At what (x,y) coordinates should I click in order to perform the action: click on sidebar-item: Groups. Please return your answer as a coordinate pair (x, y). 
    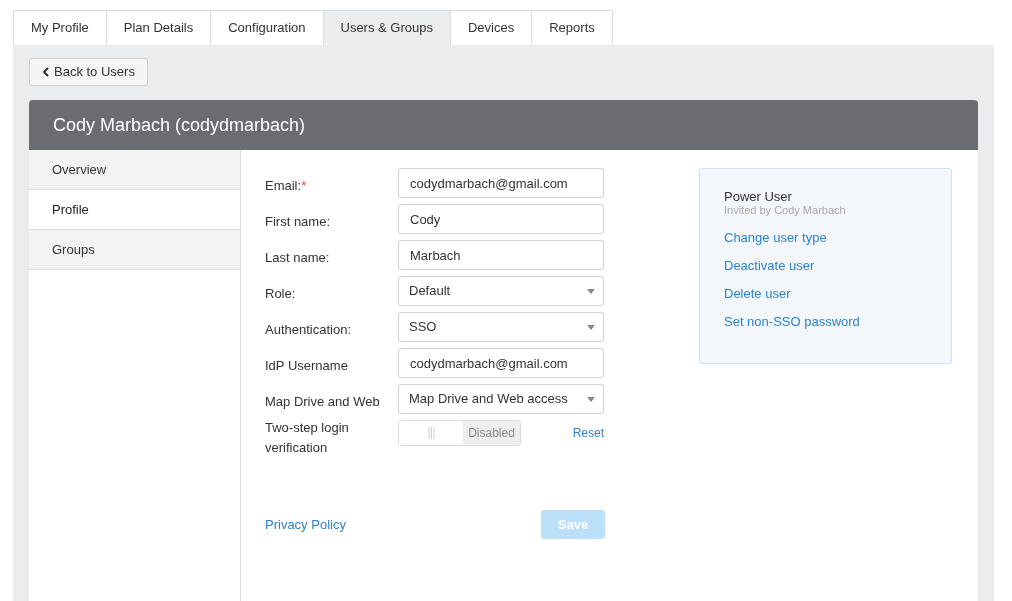
    Looking at the image, I should click on (134, 250).